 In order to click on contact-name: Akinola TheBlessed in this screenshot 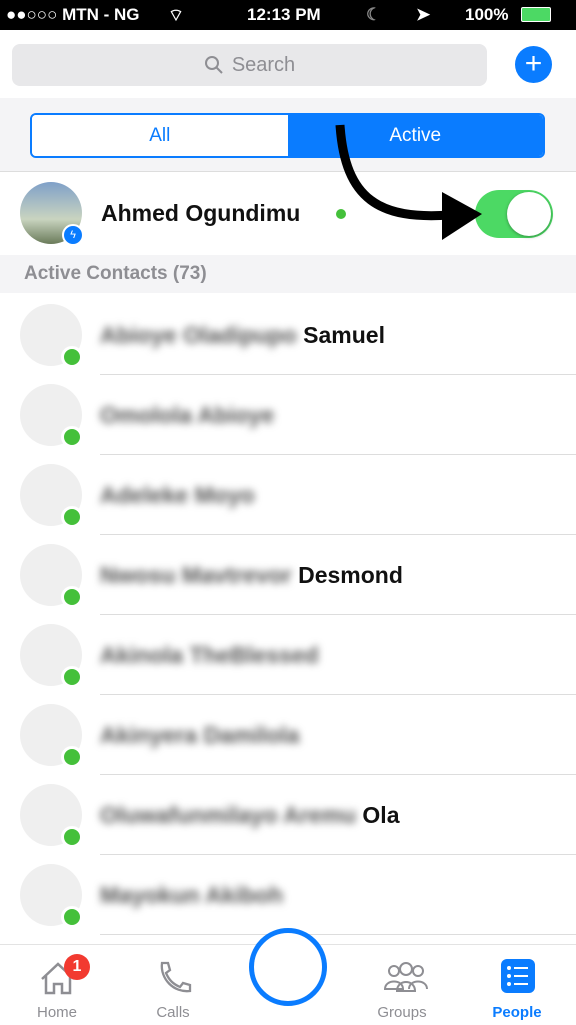, I will do `click(209, 655)`.